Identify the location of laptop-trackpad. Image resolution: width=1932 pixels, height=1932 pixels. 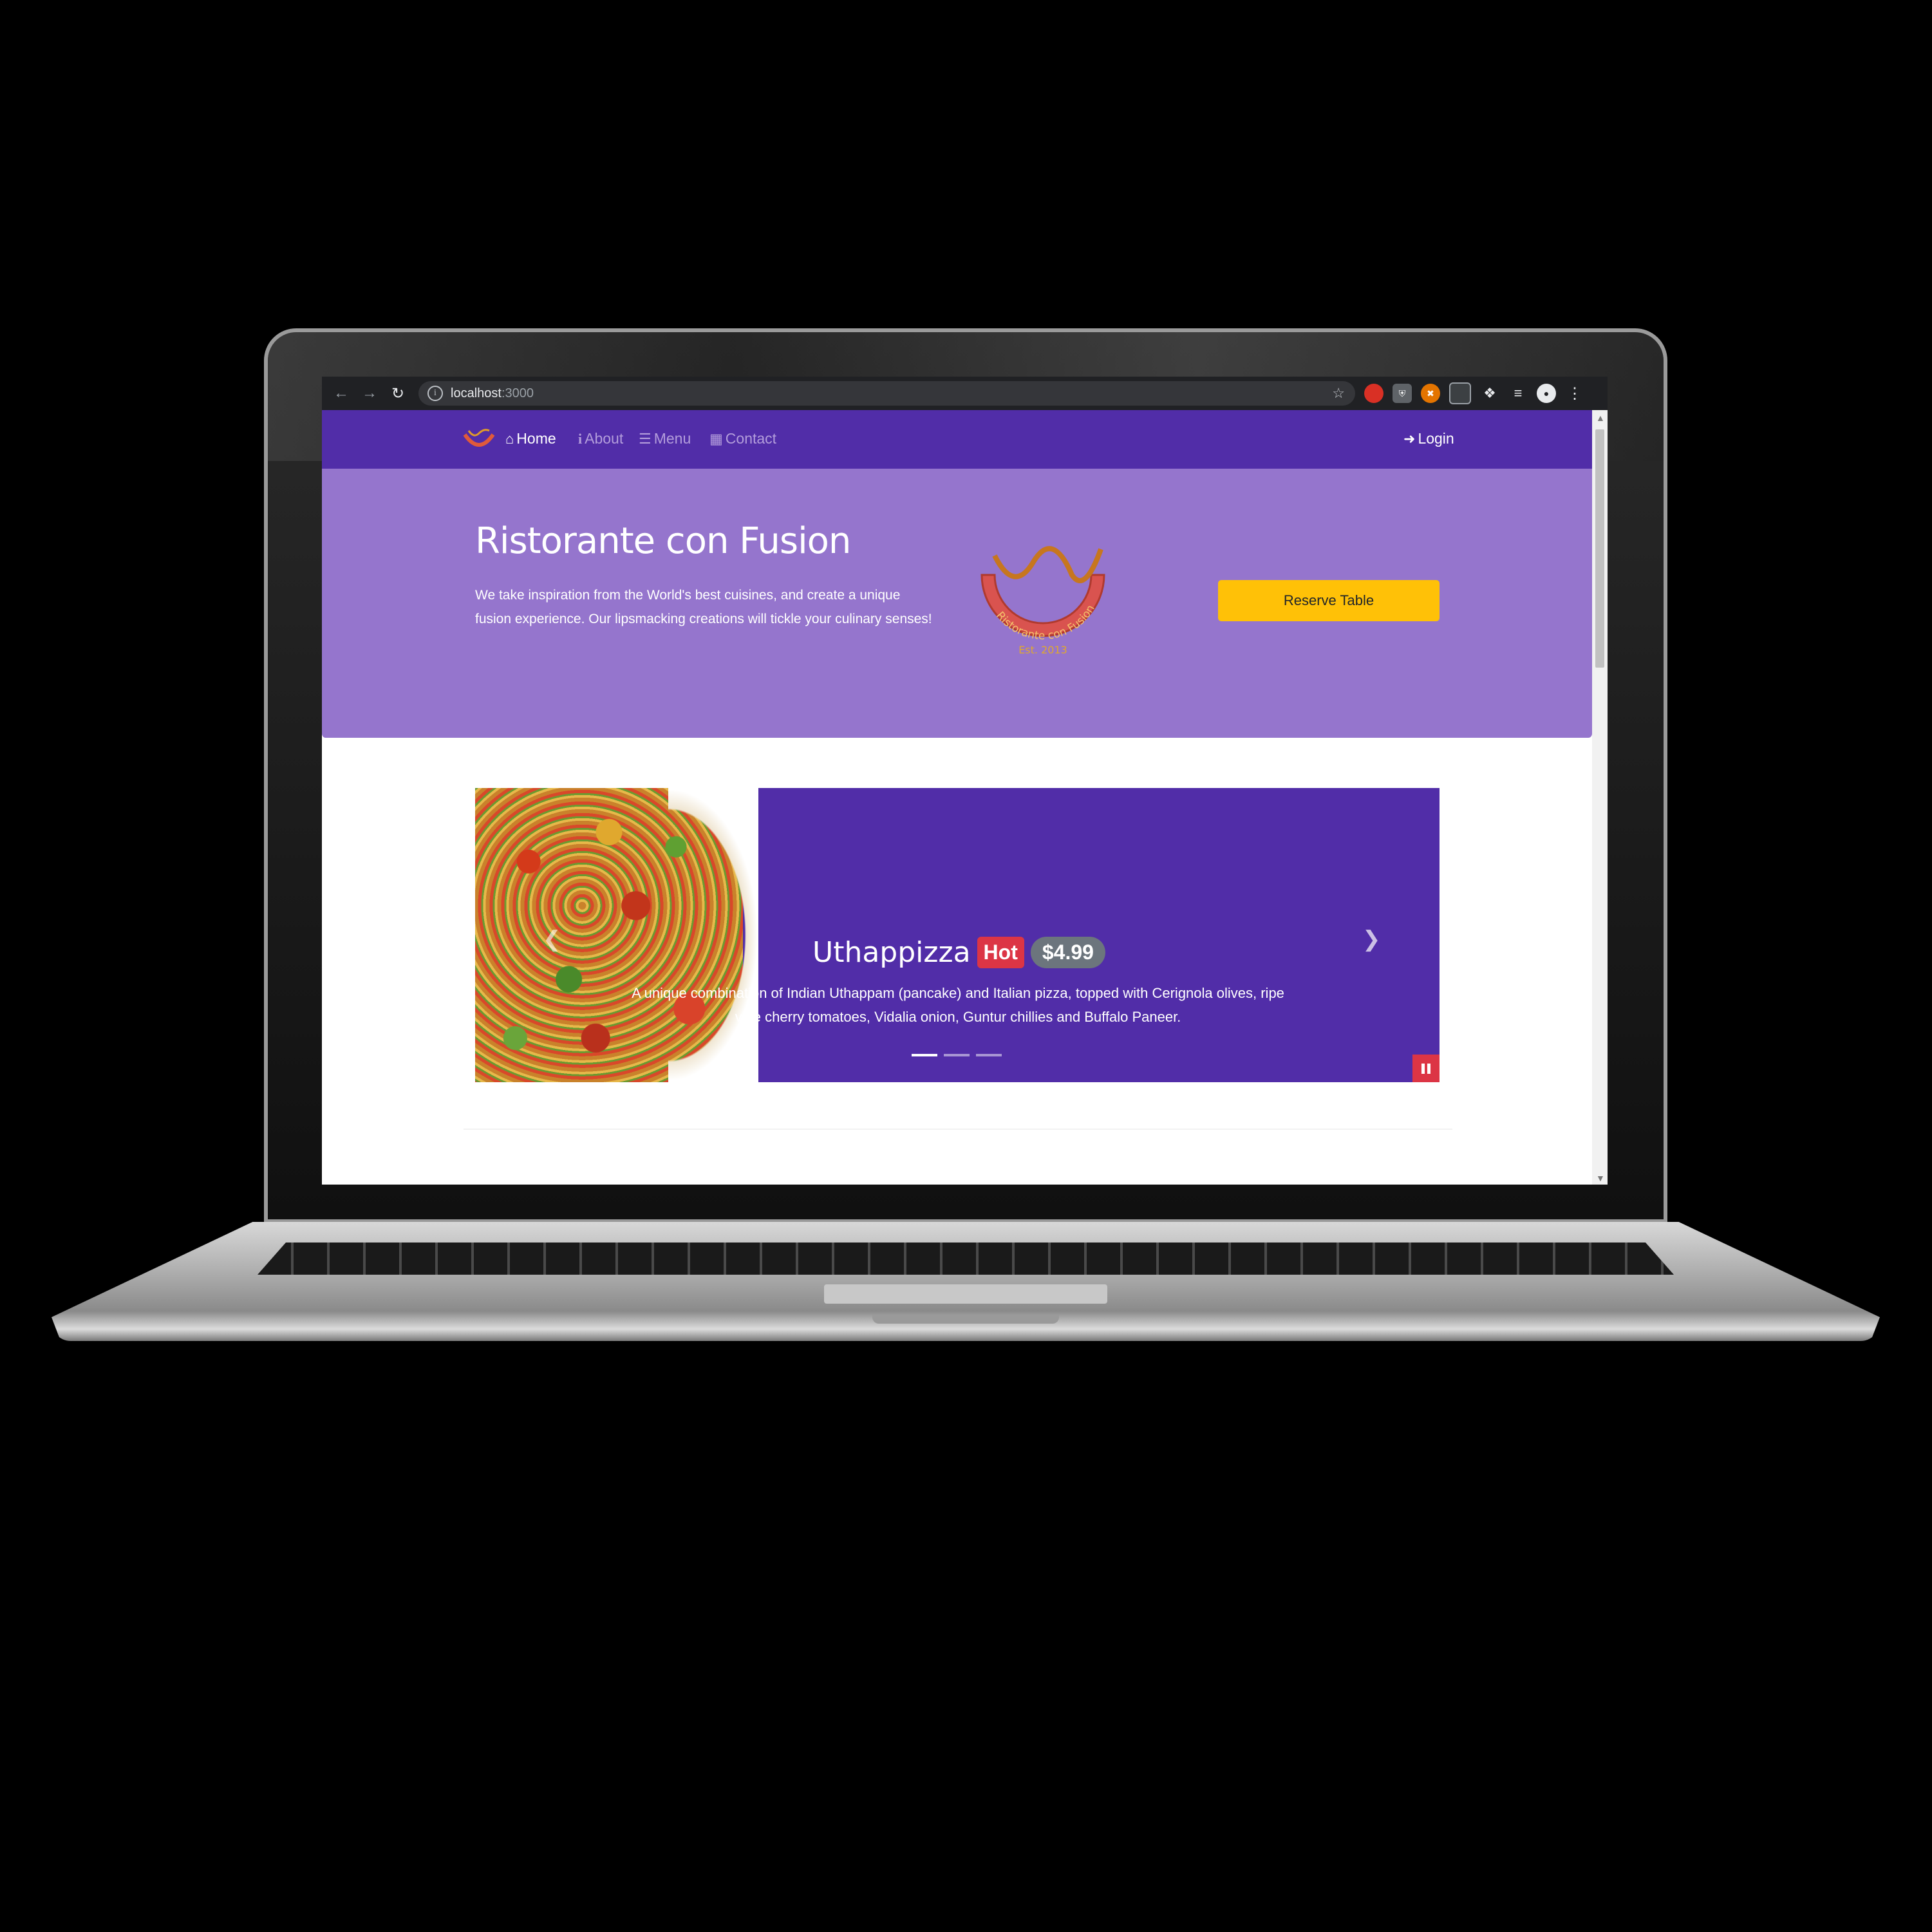
(965, 1294).